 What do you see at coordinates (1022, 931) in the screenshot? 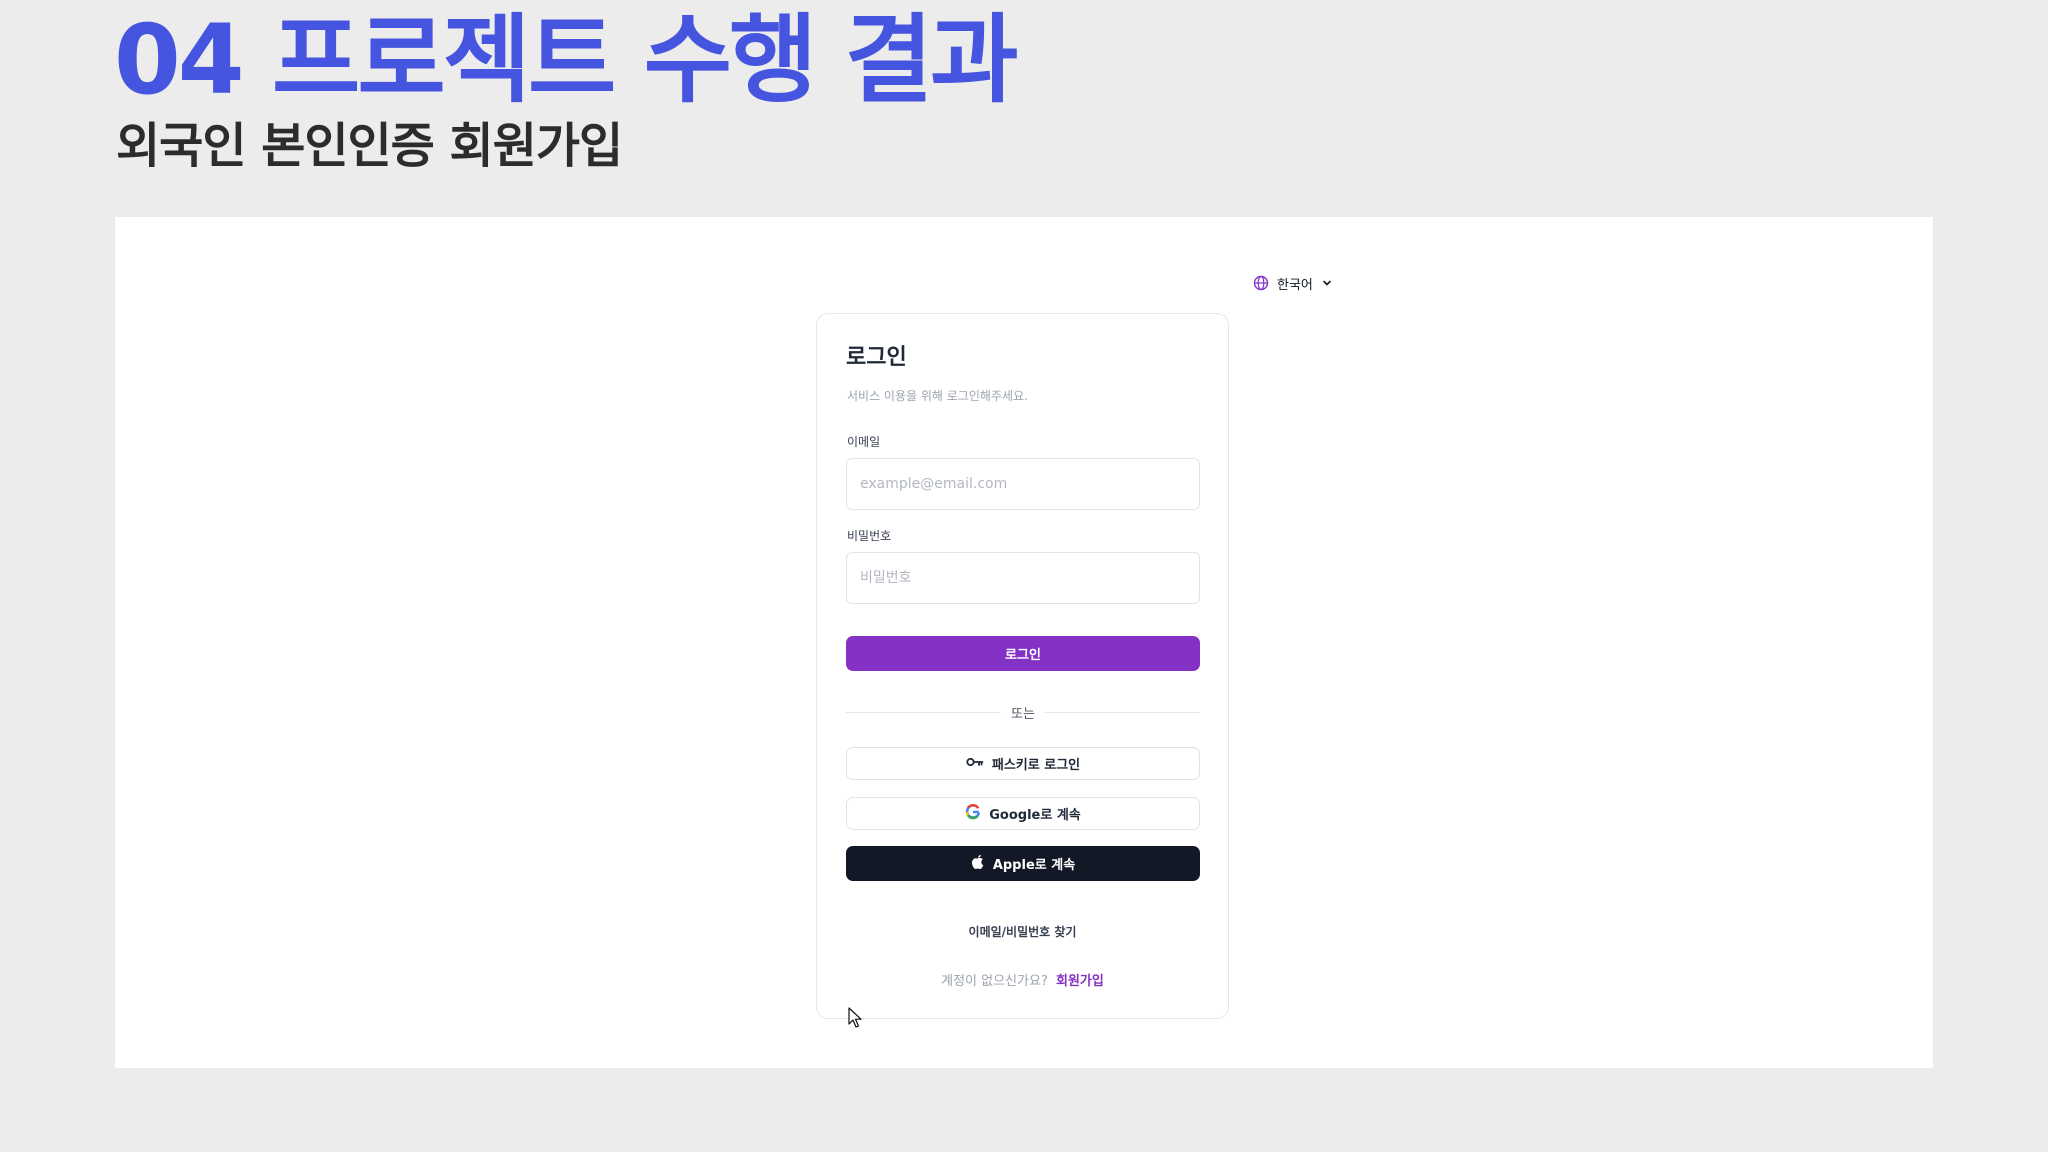
I see `find-account-link: 이메일/비밀번호 찾기` at bounding box center [1022, 931].